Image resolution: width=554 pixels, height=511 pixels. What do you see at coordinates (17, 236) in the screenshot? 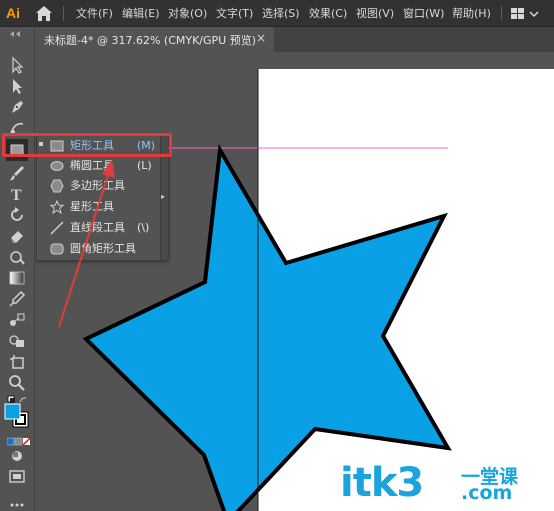
I see `eraser-tool-icon` at bounding box center [17, 236].